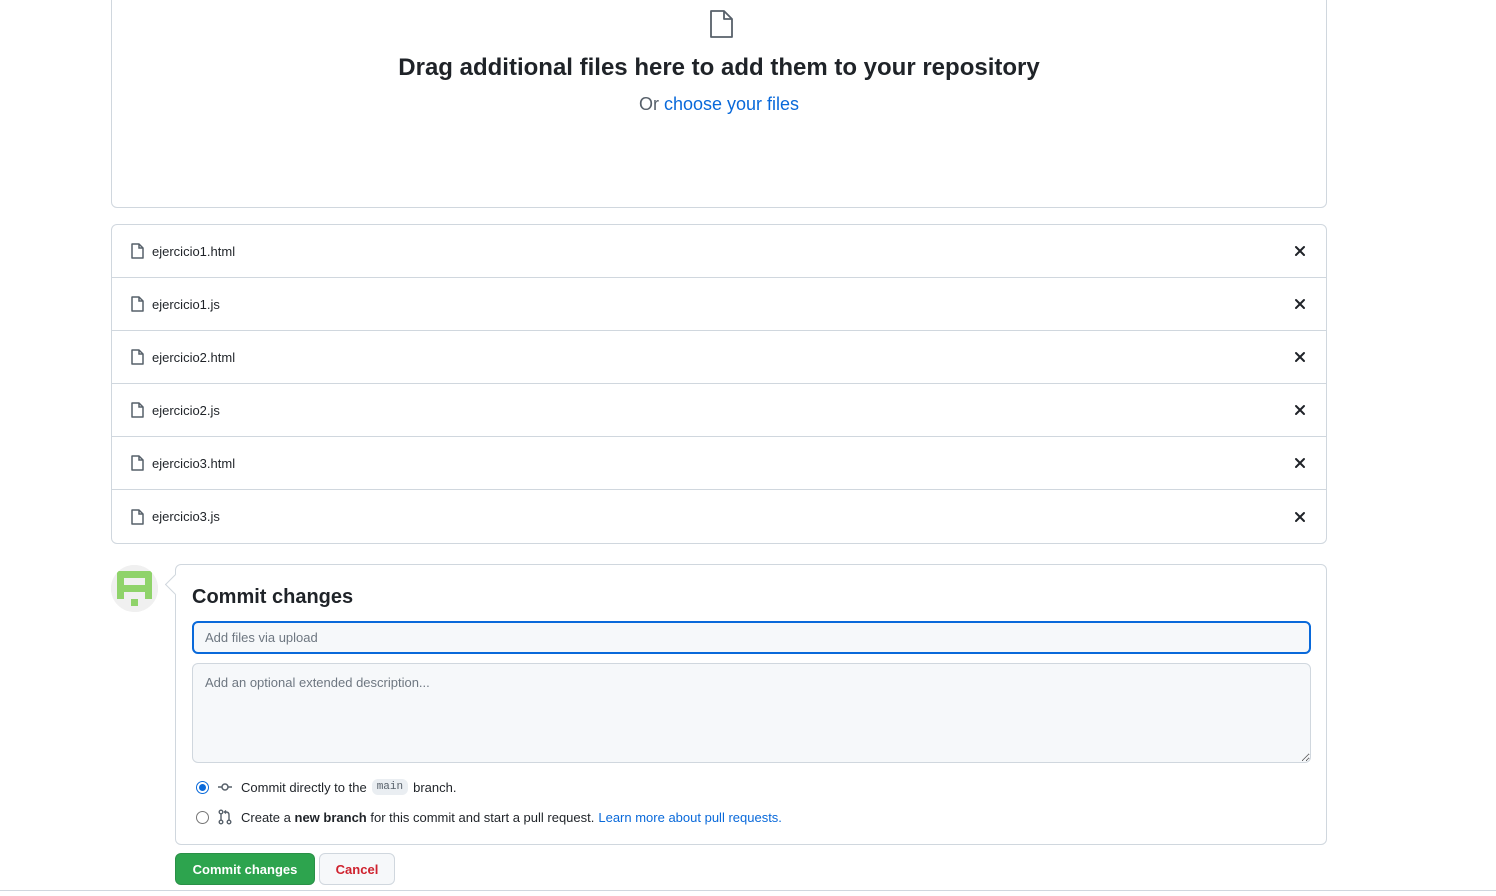  Describe the element at coordinates (719, 463) in the screenshot. I see `file-row: ejercicio3.html` at that location.